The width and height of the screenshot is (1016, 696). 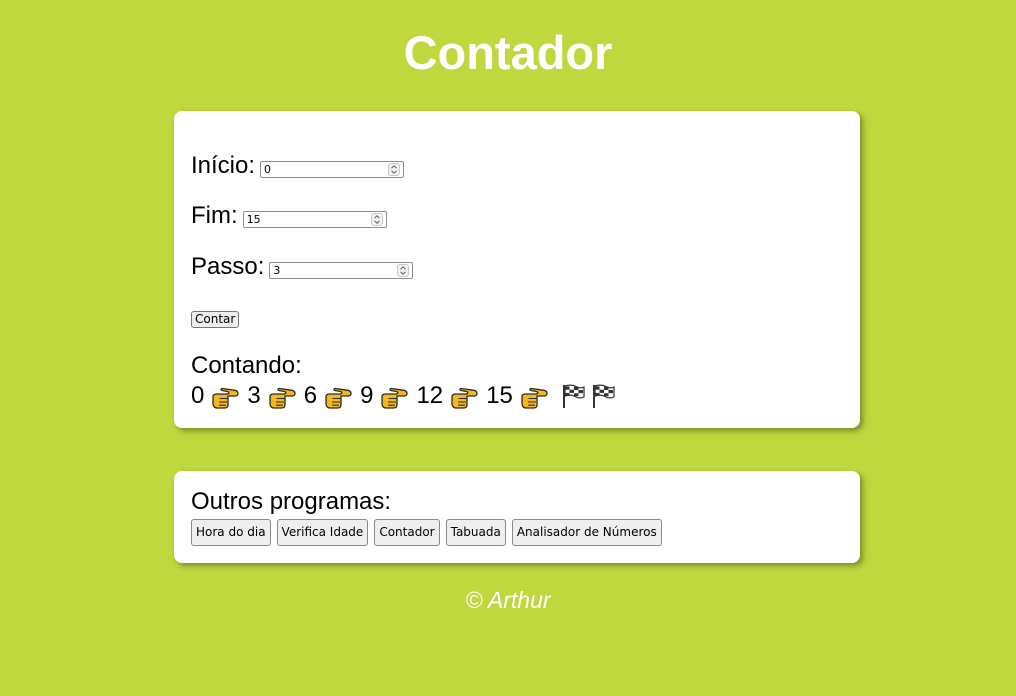 I want to click on program-button: Contador, so click(x=407, y=532).